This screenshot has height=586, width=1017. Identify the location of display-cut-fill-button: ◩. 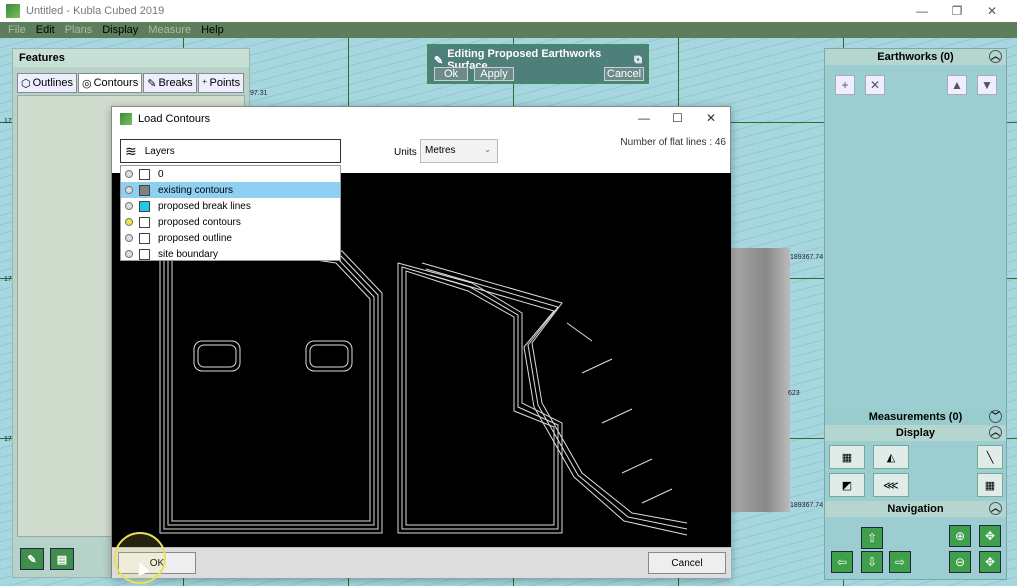
(847, 485).